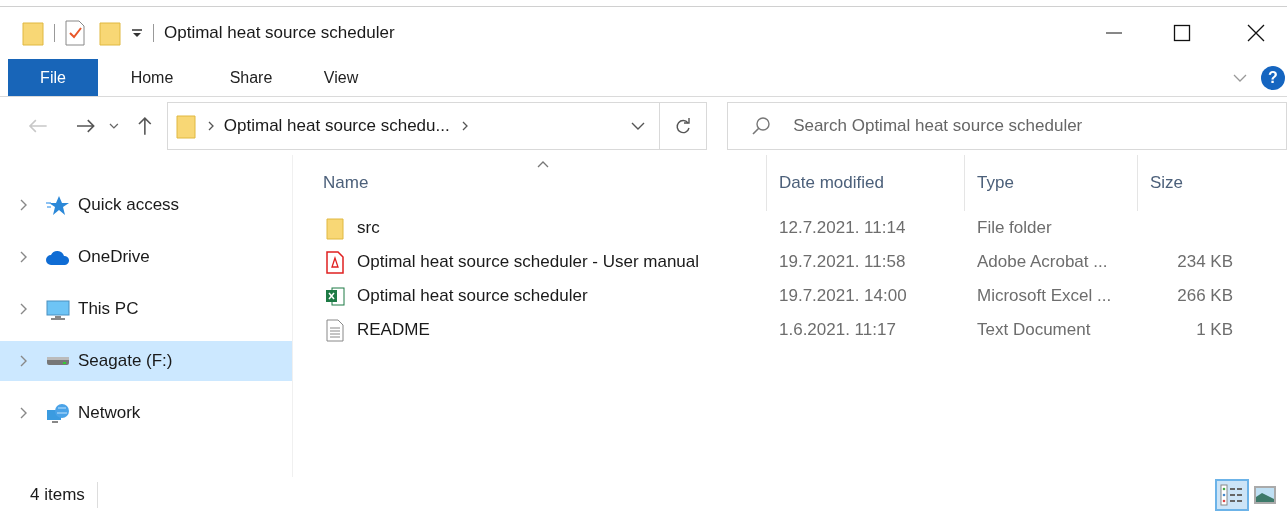 This screenshot has height=513, width=1287. What do you see at coordinates (842, 262) in the screenshot?
I see `date-cell-text: 19.7.2021. 11:58` at bounding box center [842, 262].